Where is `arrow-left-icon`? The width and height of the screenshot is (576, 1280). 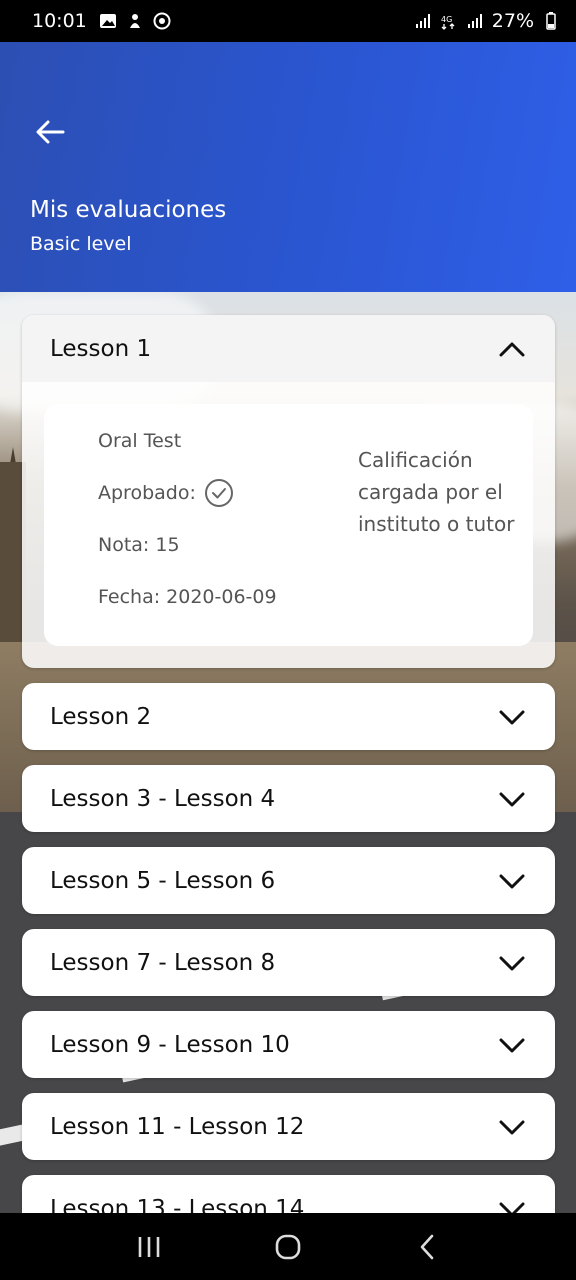 arrow-left-icon is located at coordinates (50, 132).